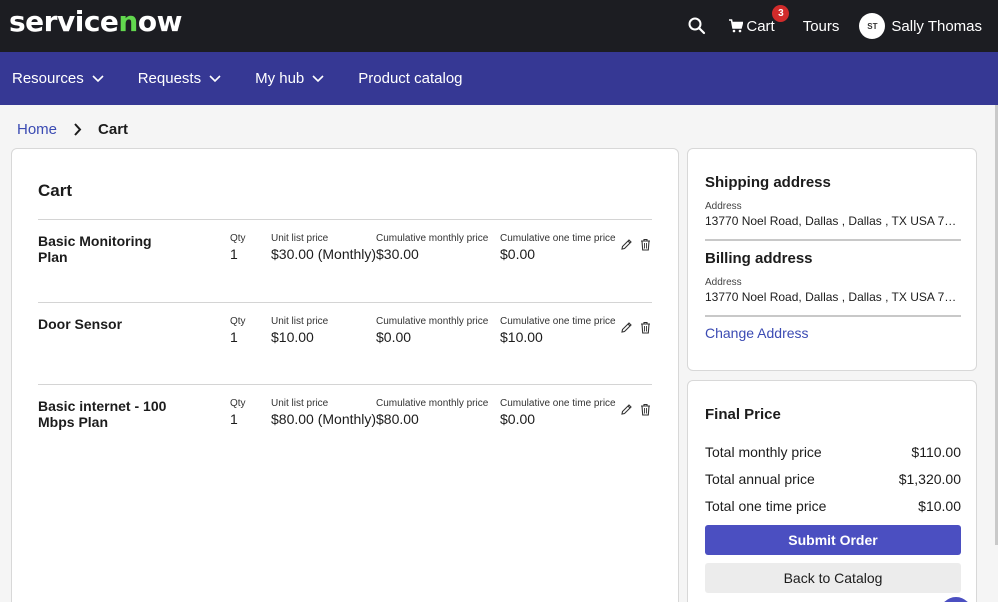 Image resolution: width=998 pixels, height=602 pixels. I want to click on nav-resources: Resources, so click(58, 78).